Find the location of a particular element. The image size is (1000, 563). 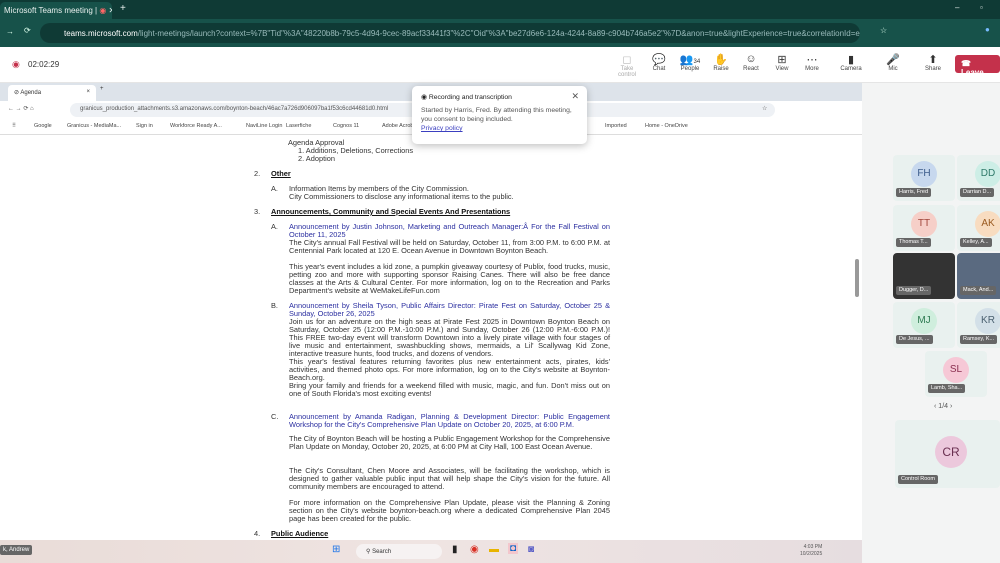

maximize-icon: ▫ is located at coordinates (981, 7).